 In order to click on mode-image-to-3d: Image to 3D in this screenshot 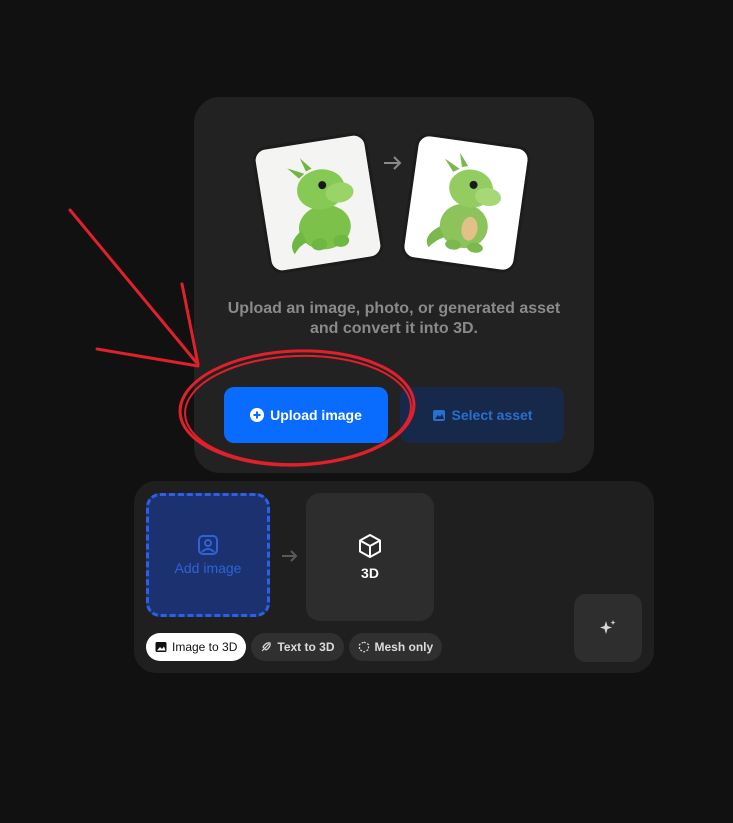, I will do `click(196, 647)`.